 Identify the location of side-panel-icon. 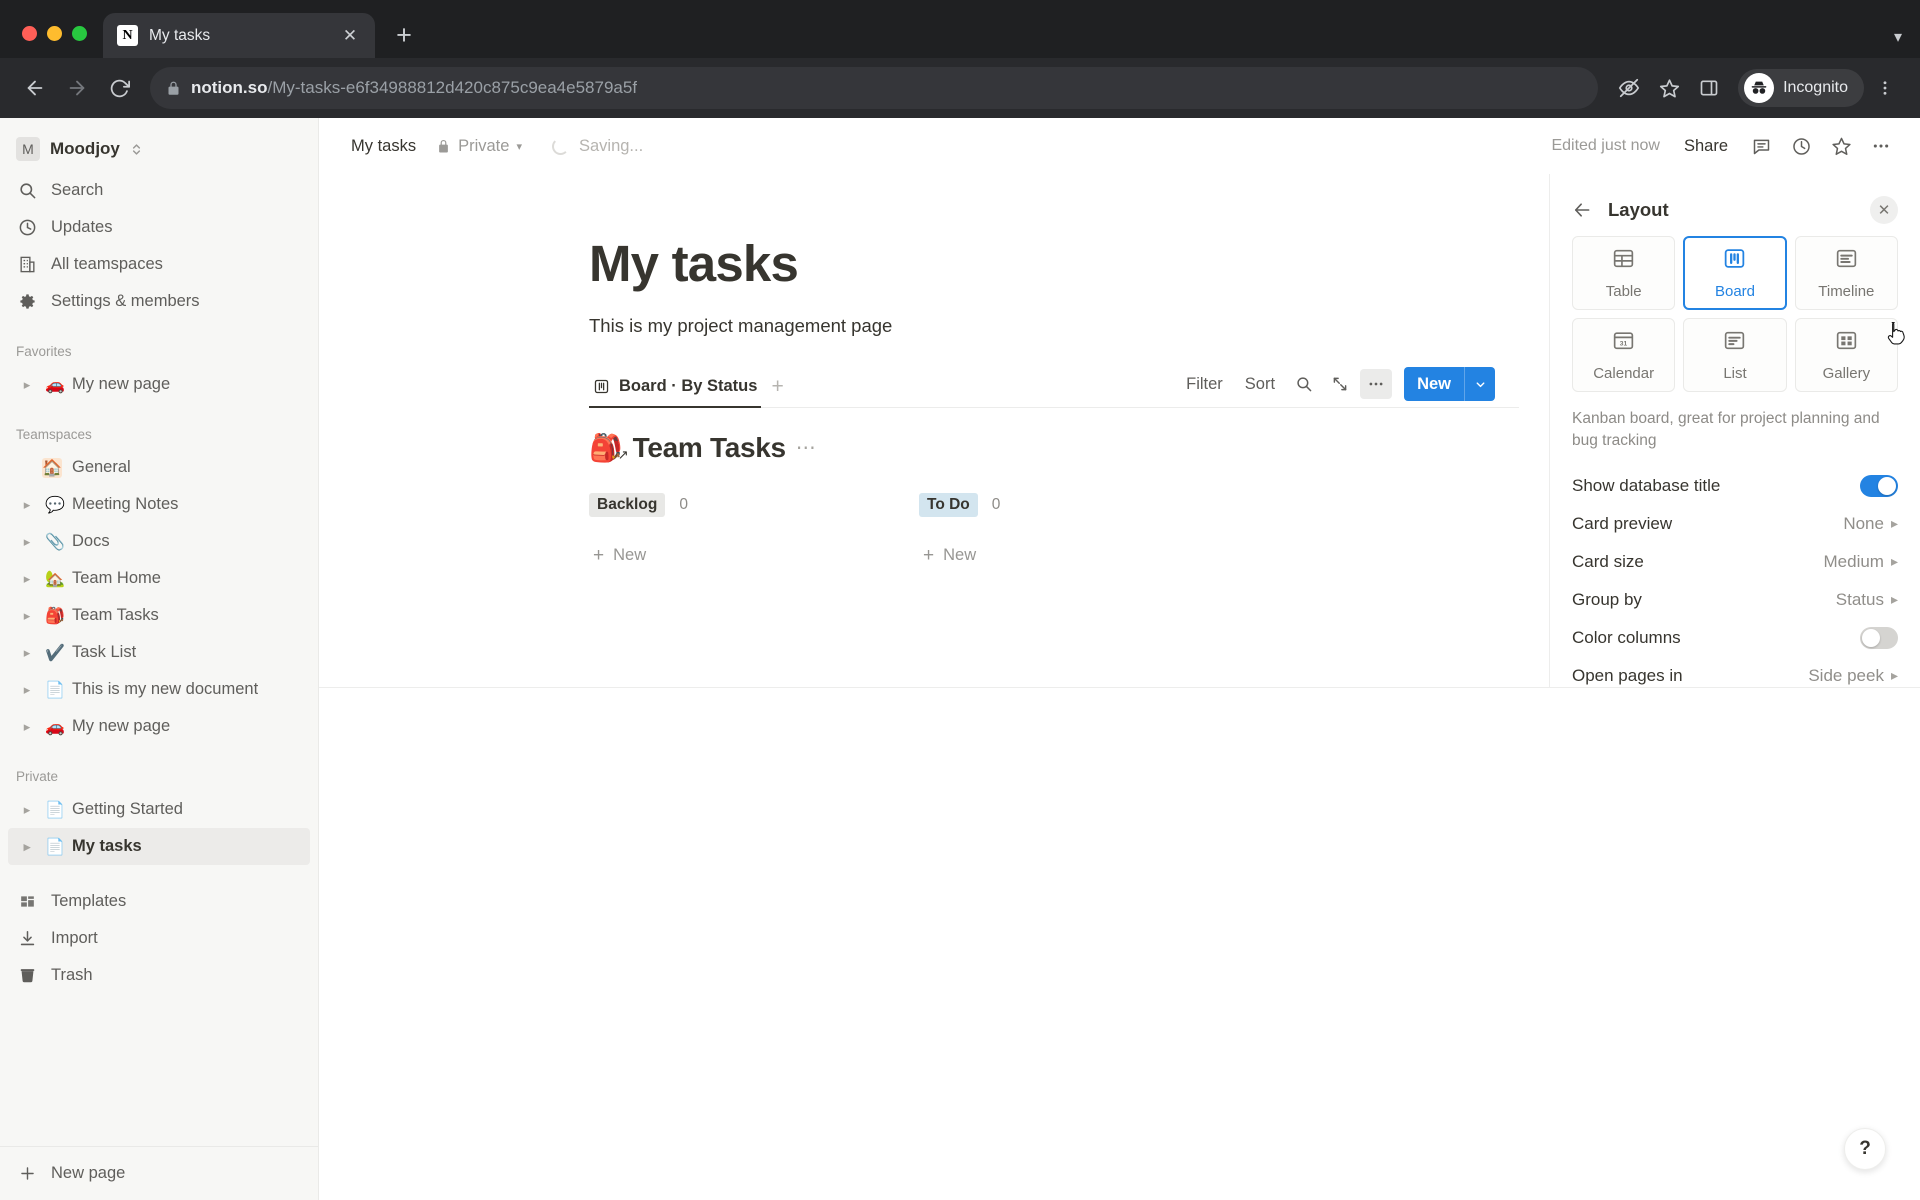
(1709, 88).